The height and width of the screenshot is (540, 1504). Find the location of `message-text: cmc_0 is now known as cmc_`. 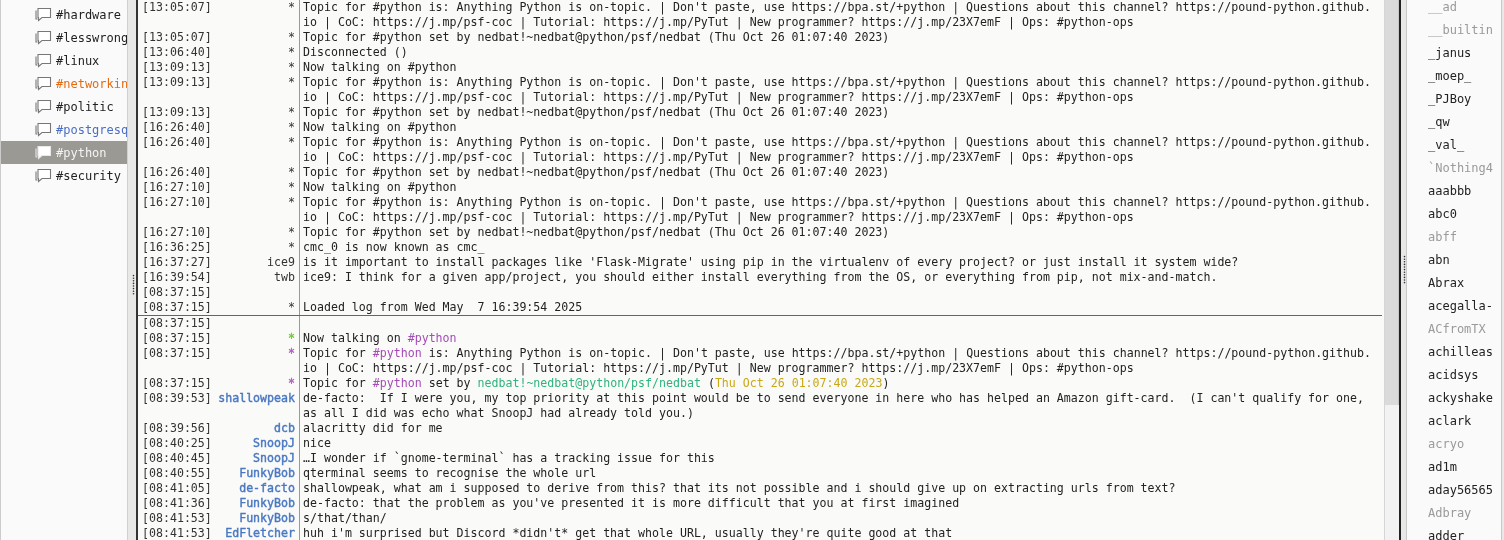

message-text: cmc_0 is now known as cmc_ is located at coordinates (394, 247).